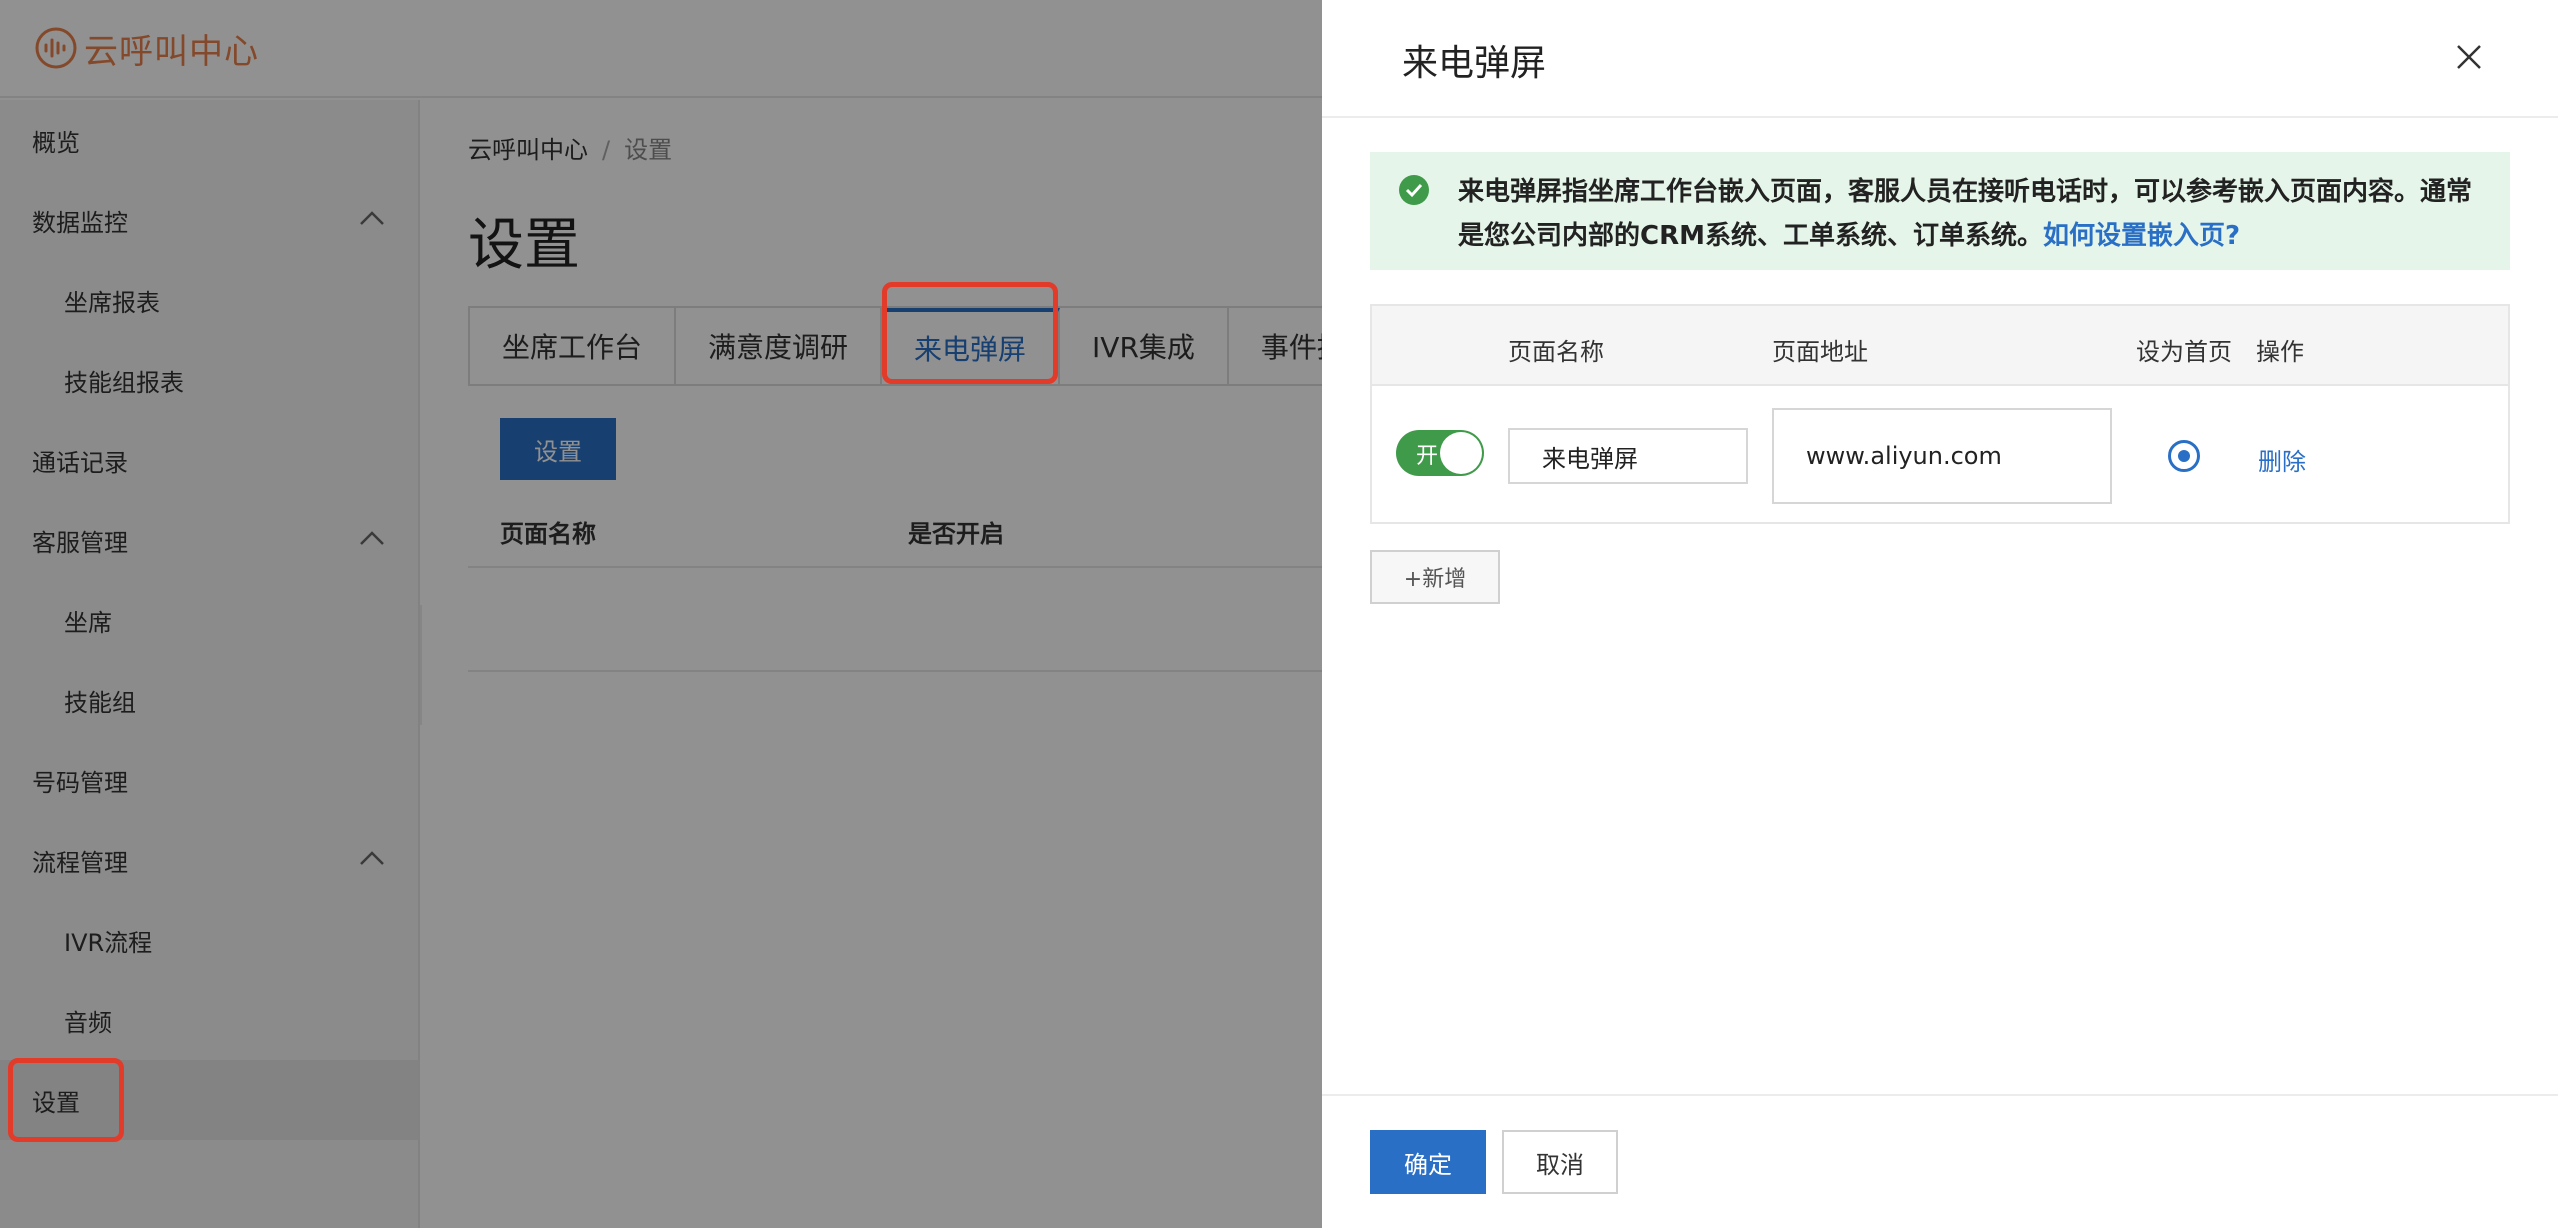  Describe the element at coordinates (1435, 577) in the screenshot. I see `add-page-button: +新增` at that location.